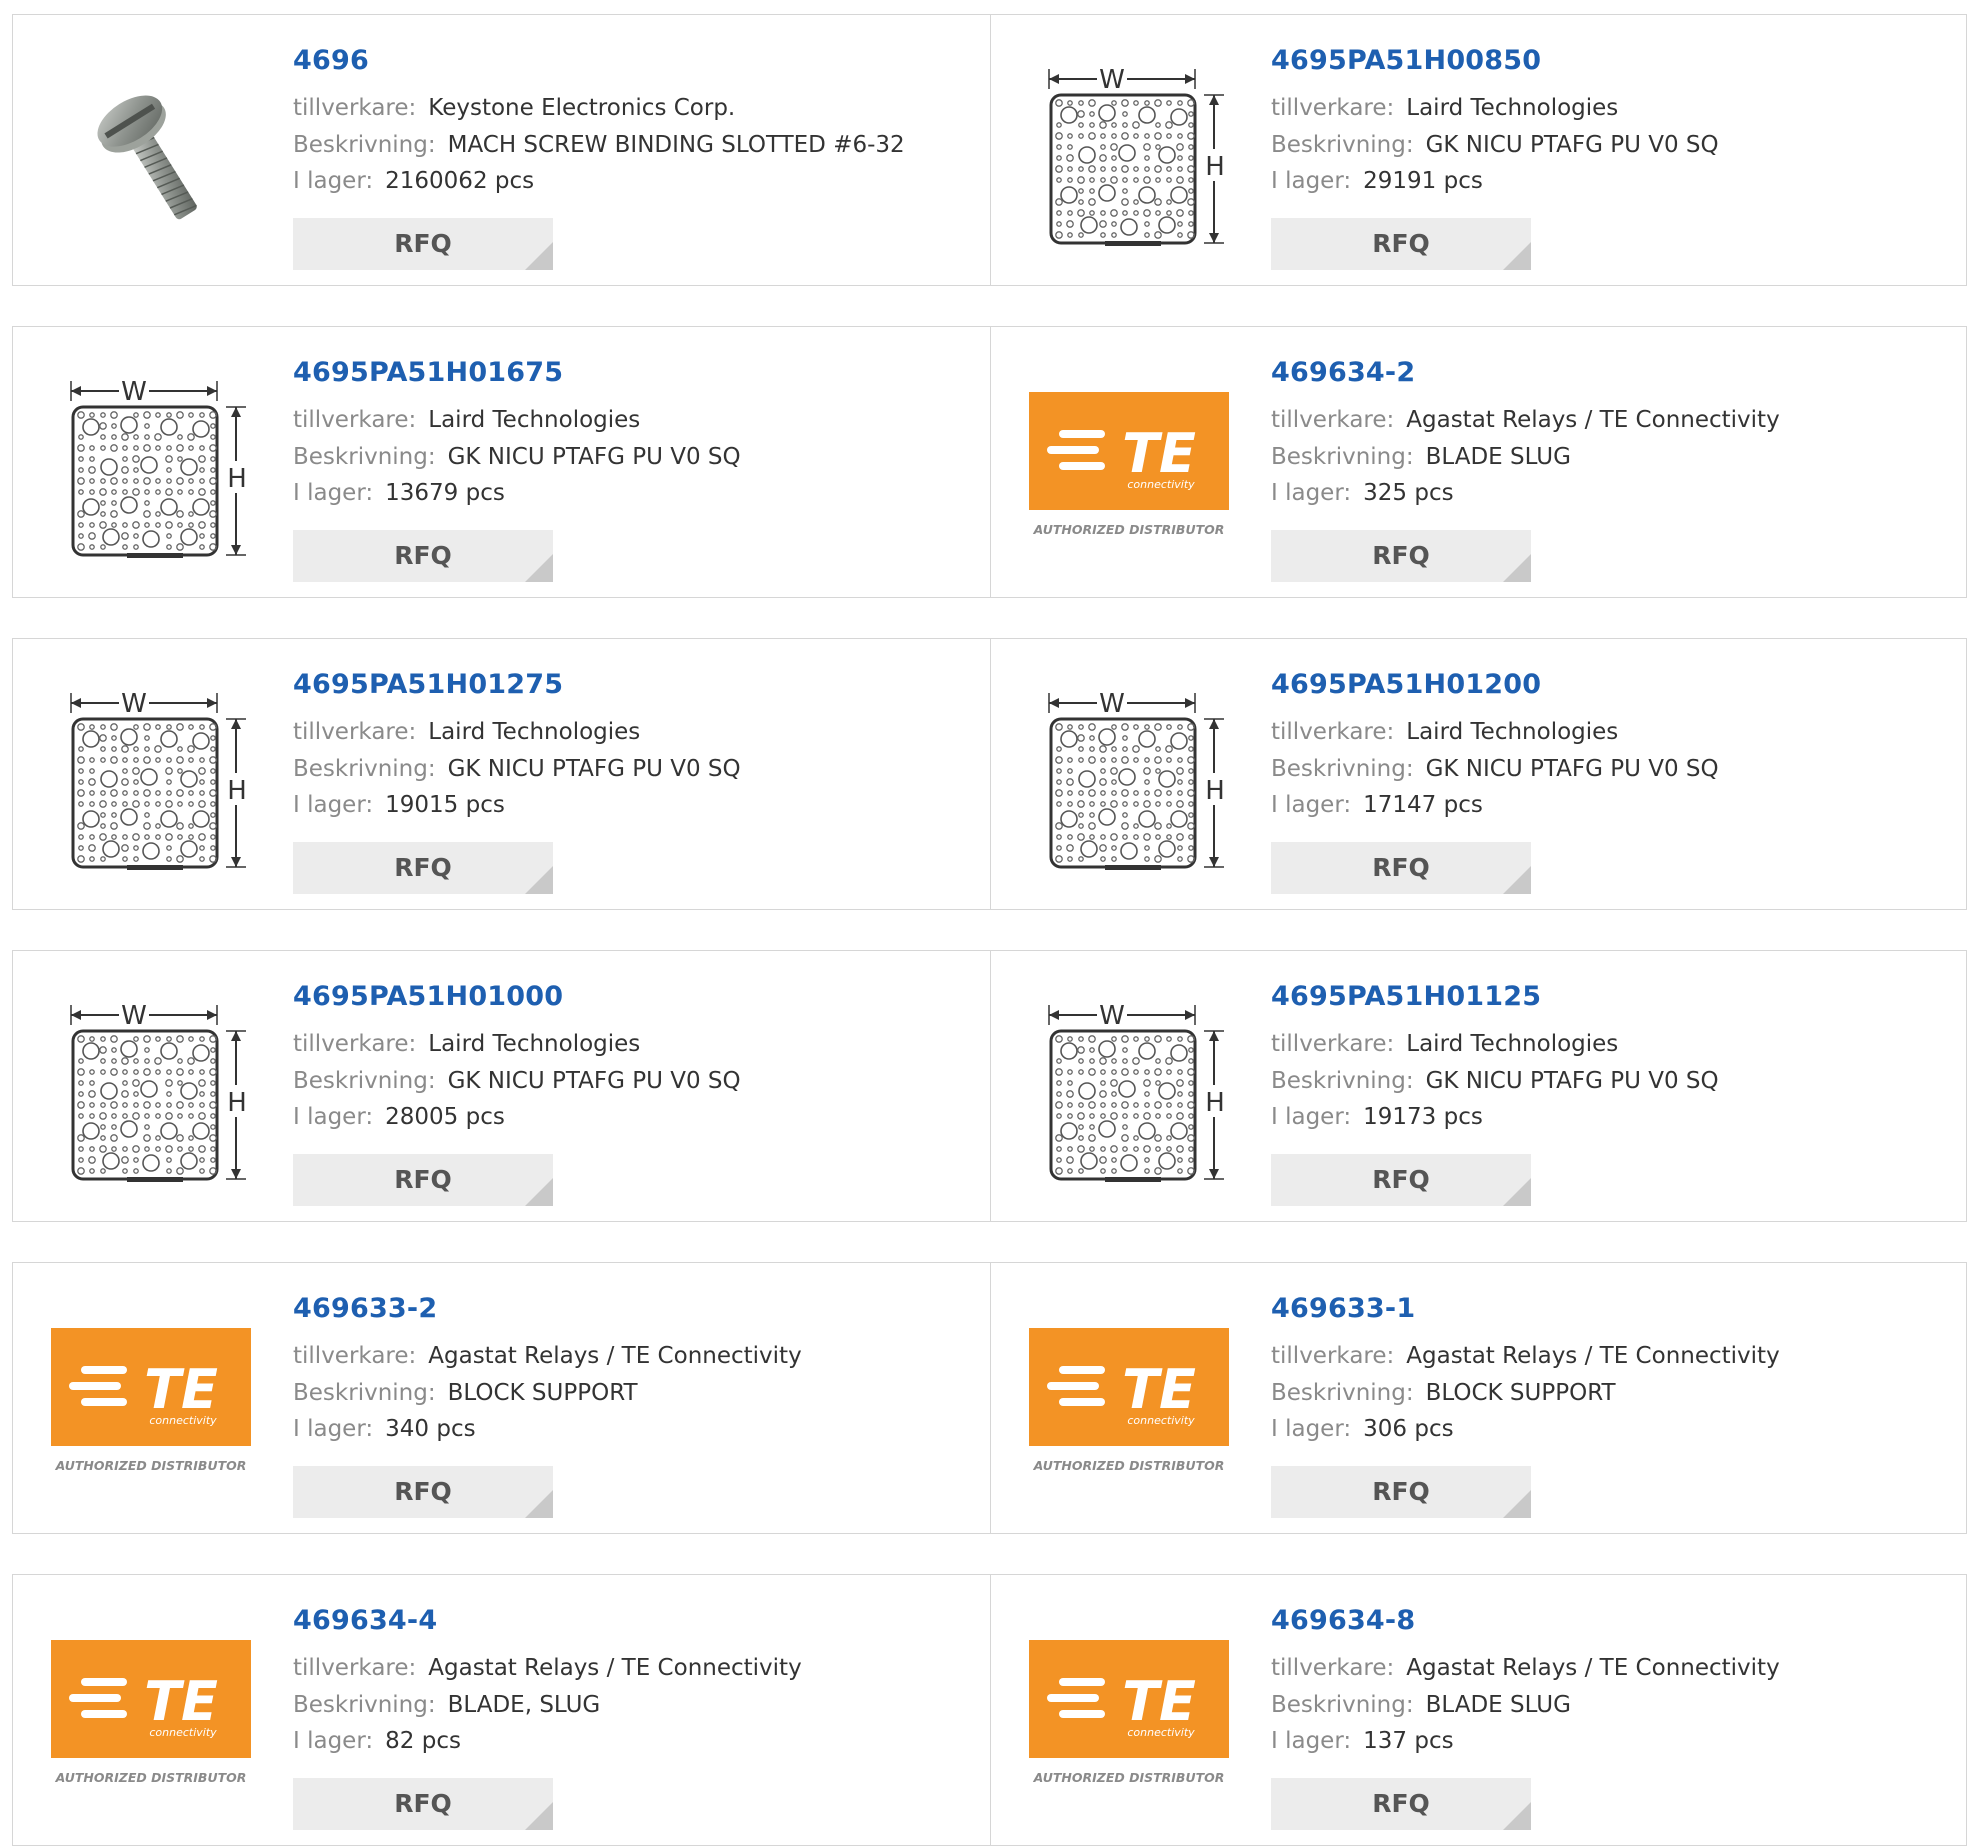 This screenshot has width=1968, height=1846. I want to click on stock-value: 340 pcs, so click(430, 1429).